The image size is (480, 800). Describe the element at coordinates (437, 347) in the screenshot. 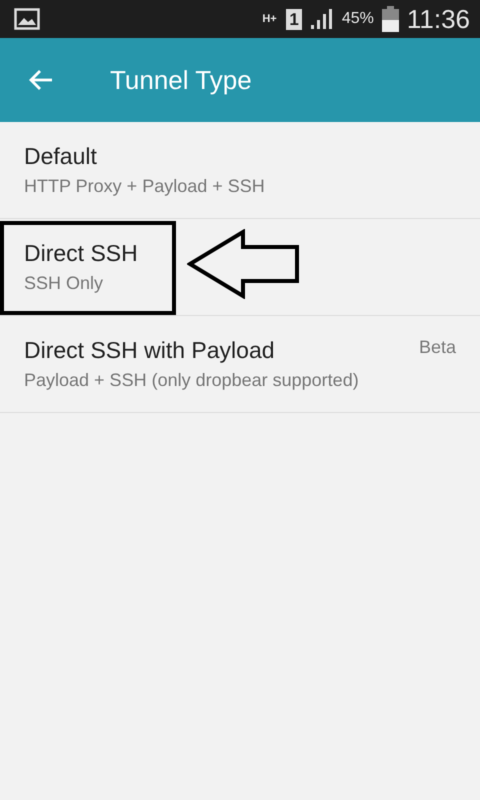

I see `item-tag: Beta` at that location.